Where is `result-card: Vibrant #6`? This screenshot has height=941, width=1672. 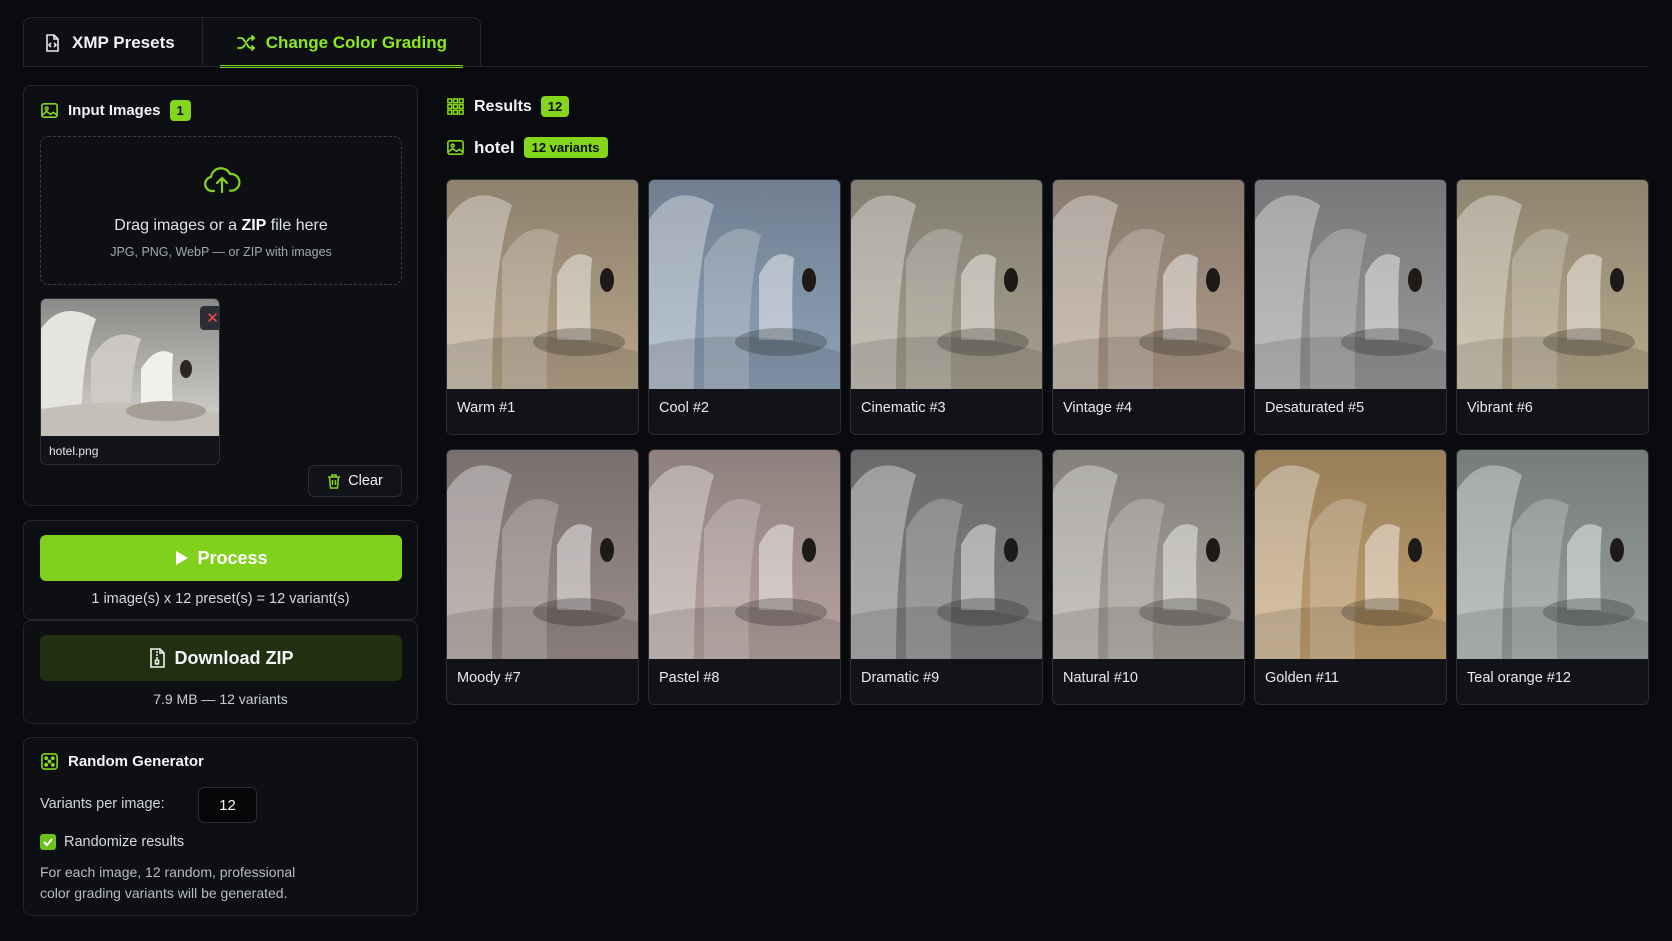 result-card: Vibrant #6 is located at coordinates (1552, 307).